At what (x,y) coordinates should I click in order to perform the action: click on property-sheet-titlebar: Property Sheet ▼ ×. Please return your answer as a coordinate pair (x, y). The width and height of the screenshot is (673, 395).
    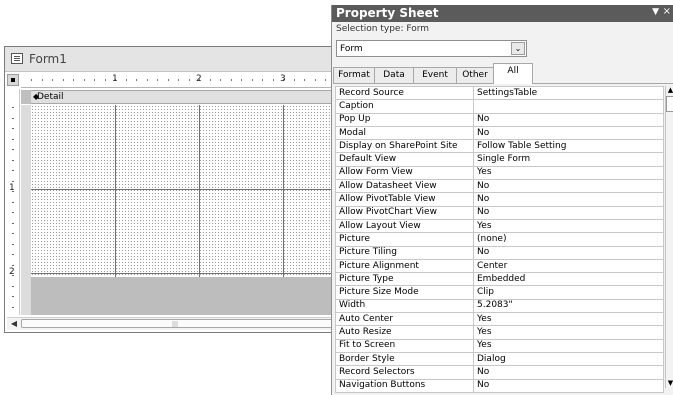
    Looking at the image, I should click on (502, 13).